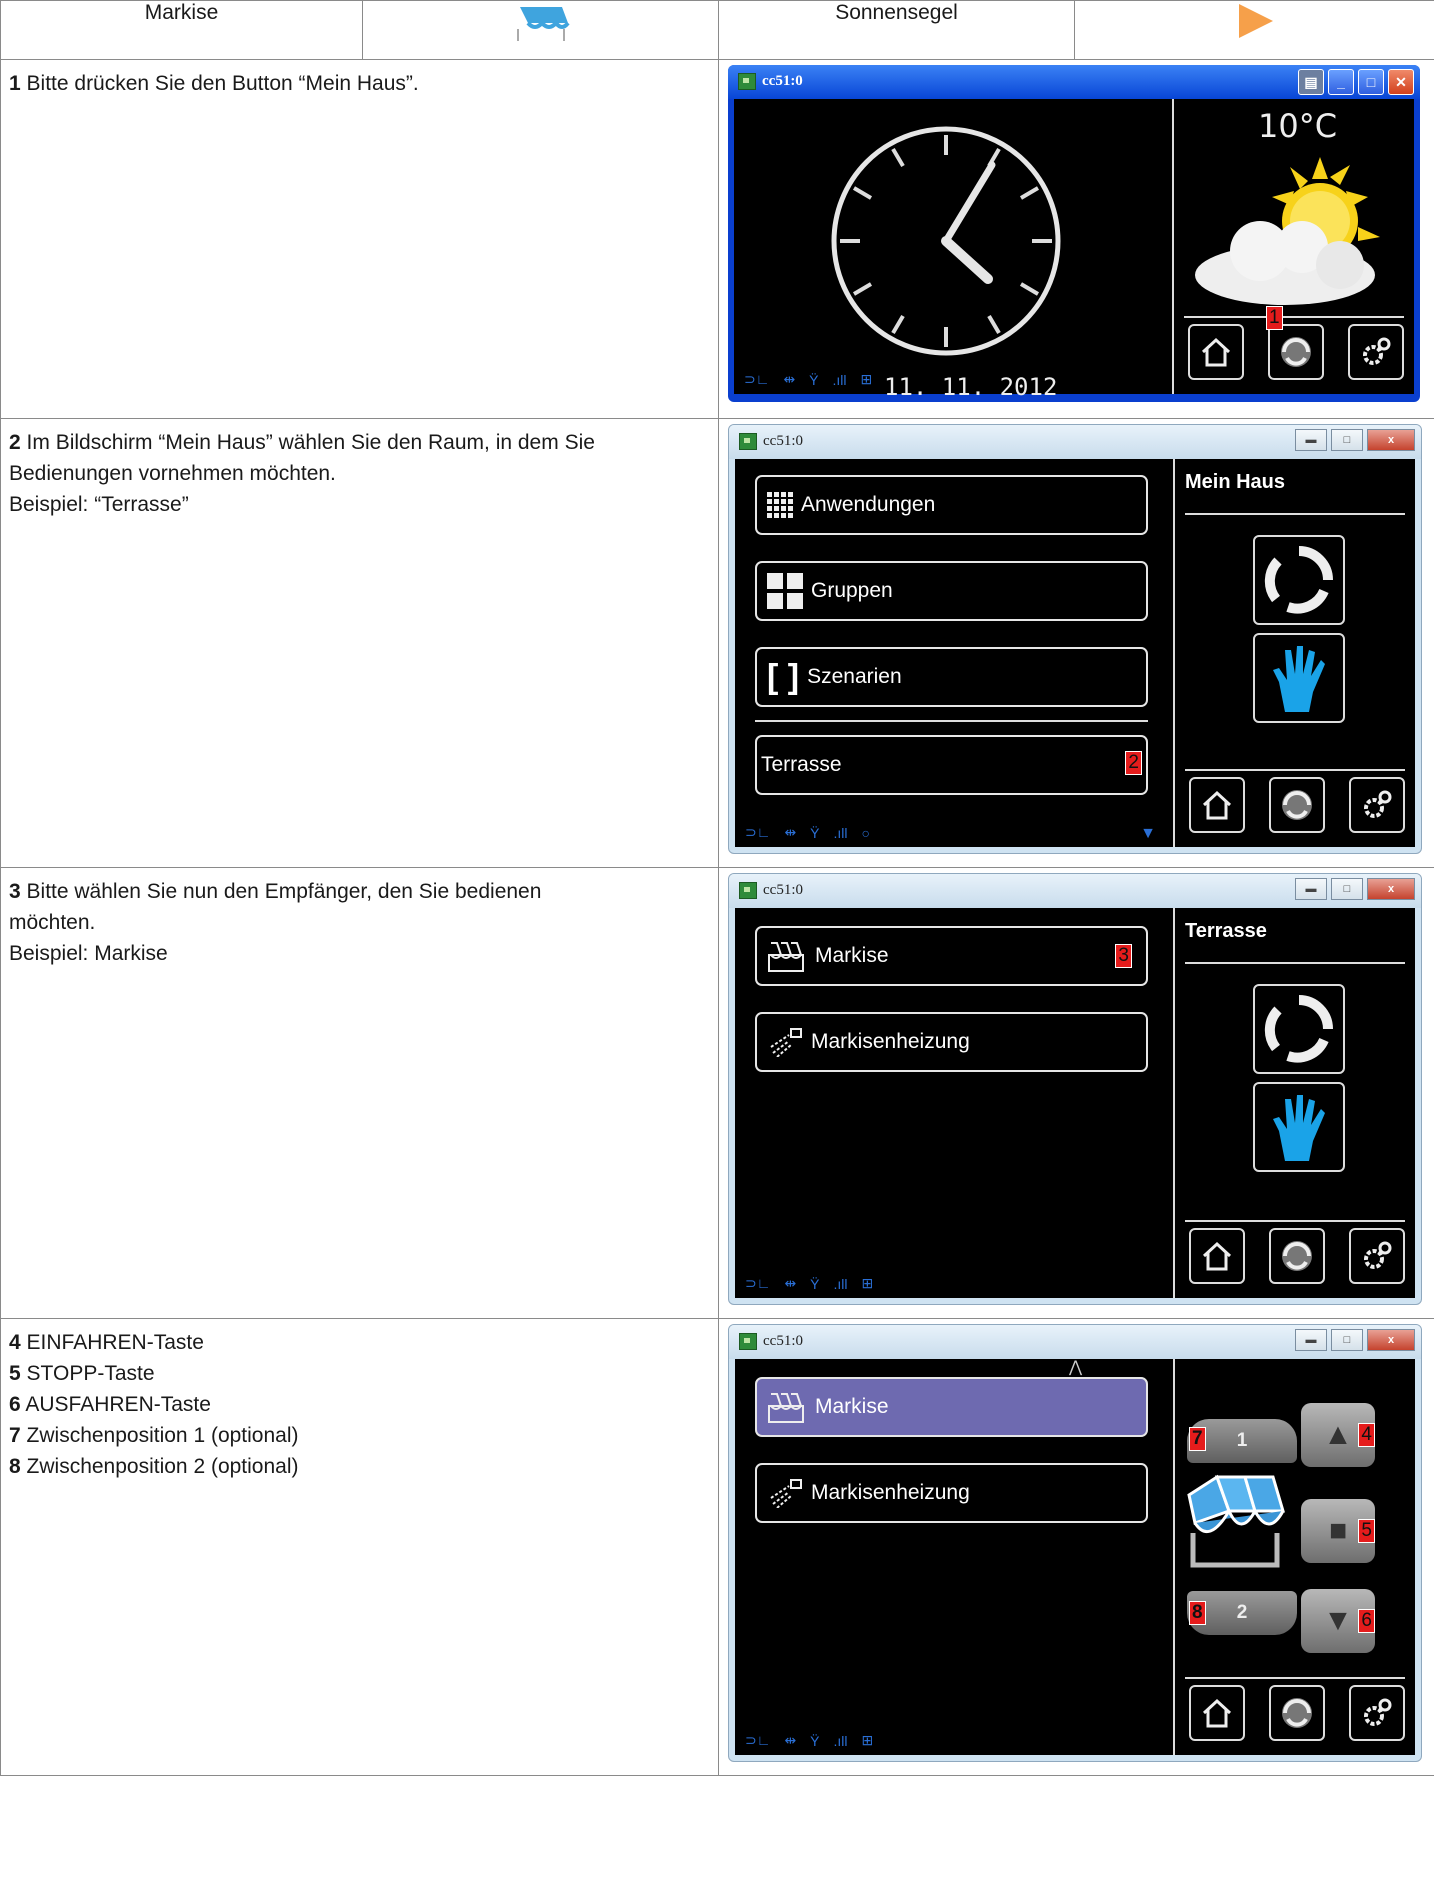 Image resolution: width=1434 pixels, height=1901 pixels. I want to click on step-text: Zwischenposition 1 (optional), so click(162, 1435).